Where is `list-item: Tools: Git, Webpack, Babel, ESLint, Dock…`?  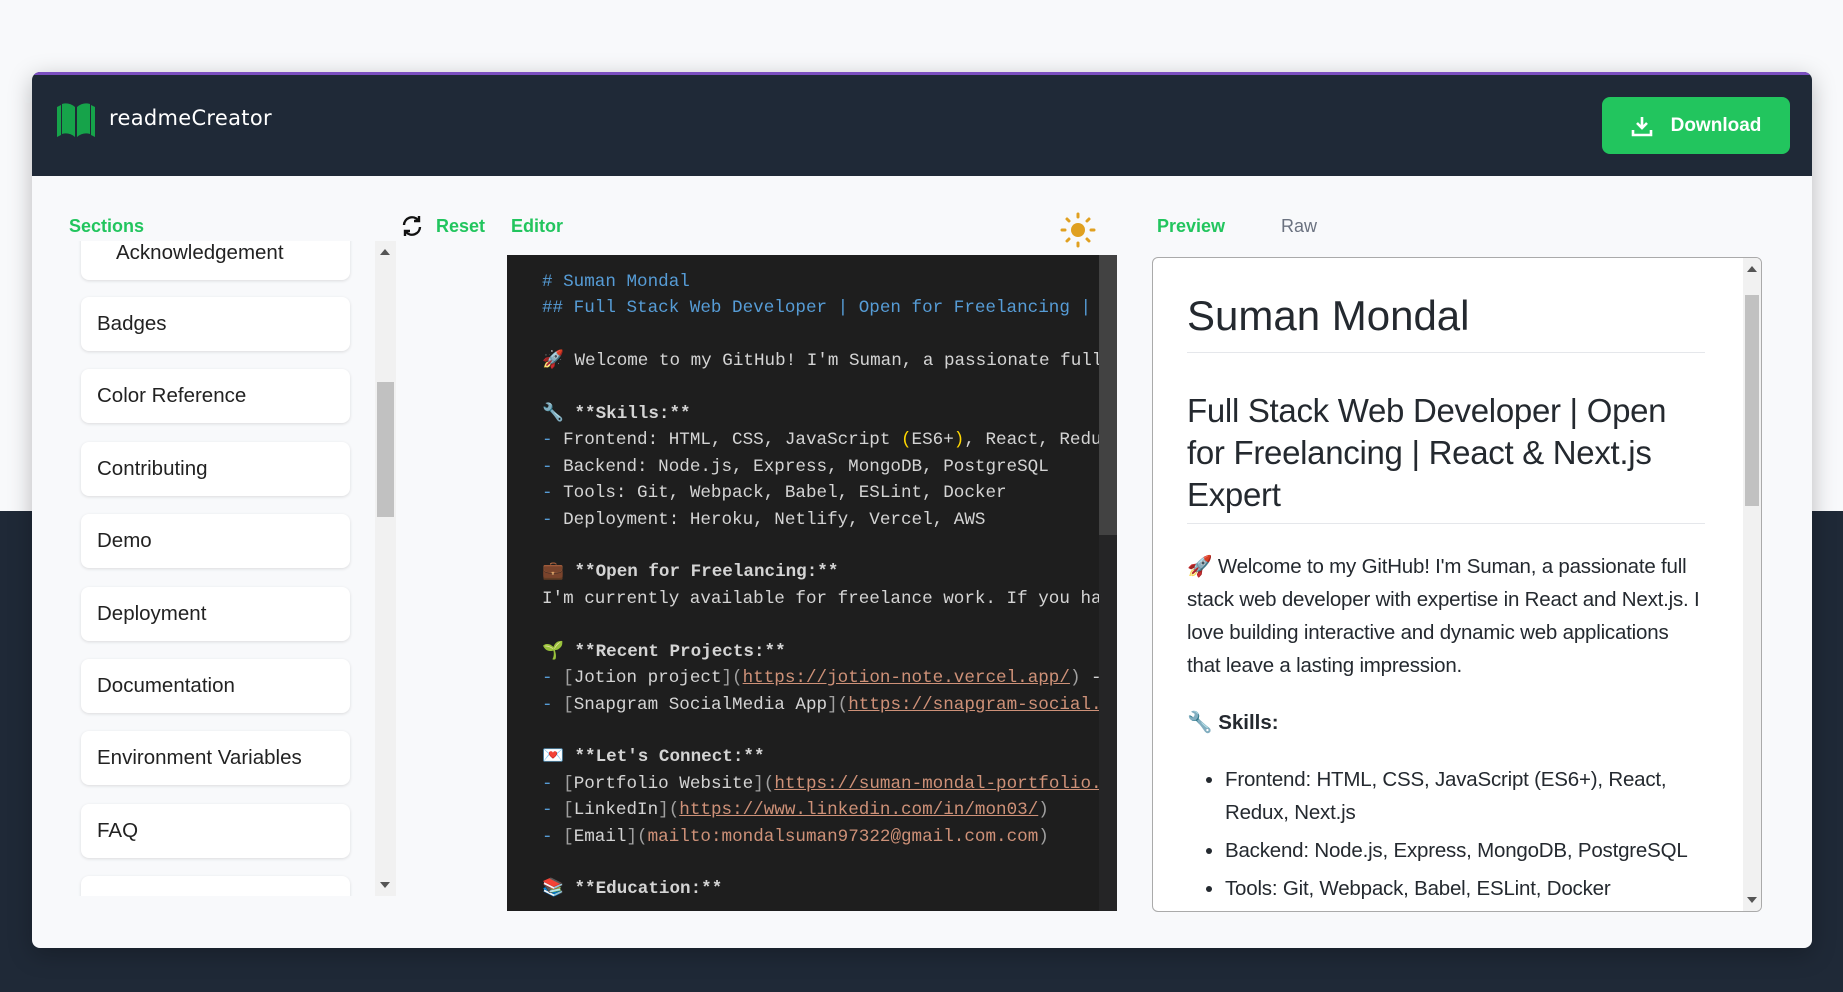
list-item: Tools: Git, Webpack, Babel, ESLint, Dock… is located at coordinates (1465, 888).